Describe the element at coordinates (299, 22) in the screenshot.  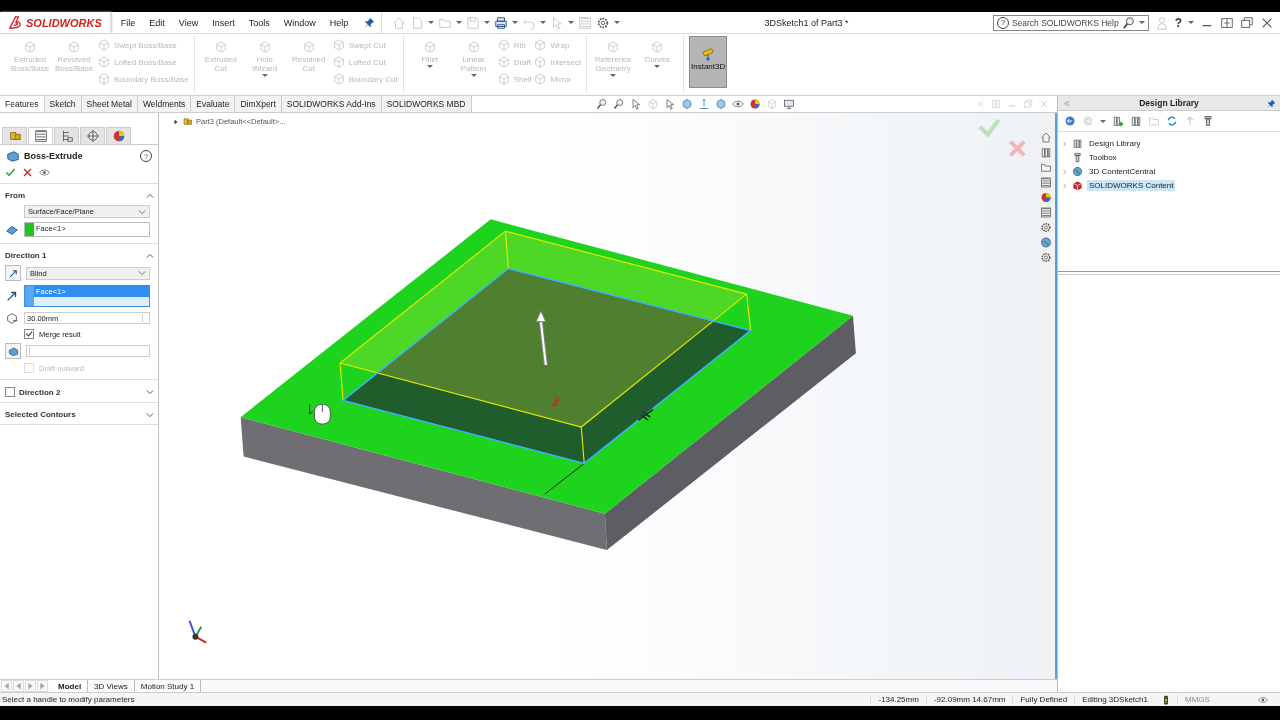
I see `menu-item: Window` at that location.